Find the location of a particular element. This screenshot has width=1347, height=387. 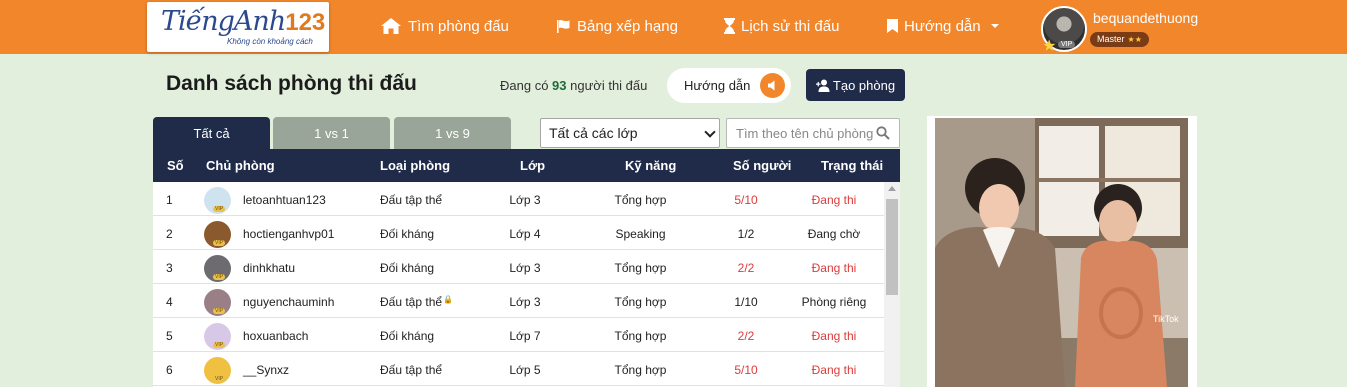

guide-button: Hướng dẫn is located at coordinates (729, 85).